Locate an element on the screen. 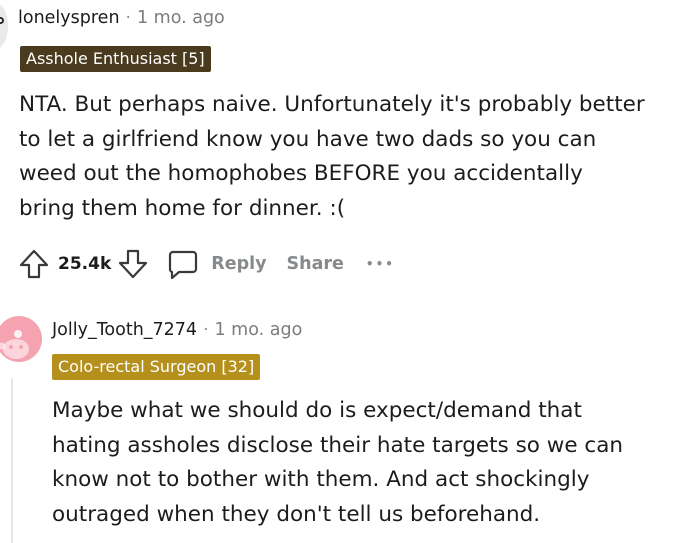 This screenshot has width=700, height=543. thread-line is located at coordinates (12, 460).